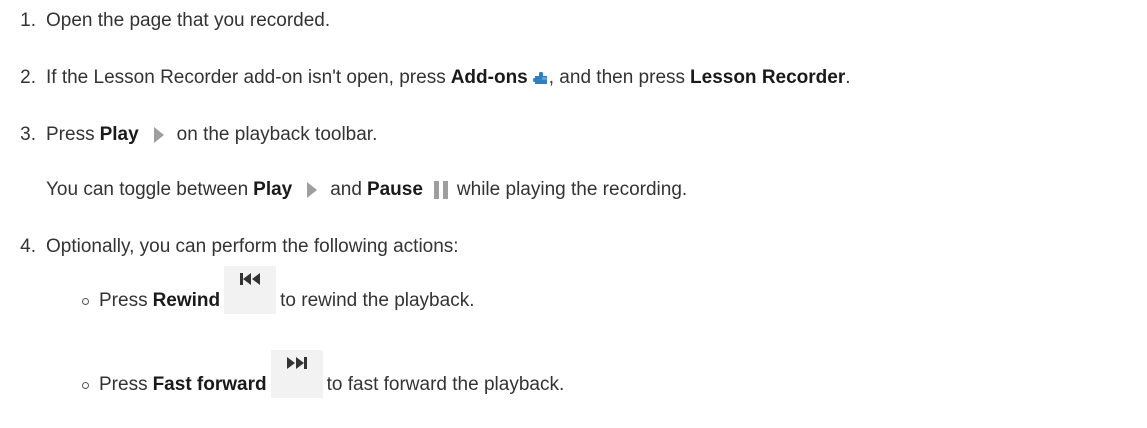 Image resolution: width=1147 pixels, height=428 pixels. I want to click on step-text: ., so click(848, 77).